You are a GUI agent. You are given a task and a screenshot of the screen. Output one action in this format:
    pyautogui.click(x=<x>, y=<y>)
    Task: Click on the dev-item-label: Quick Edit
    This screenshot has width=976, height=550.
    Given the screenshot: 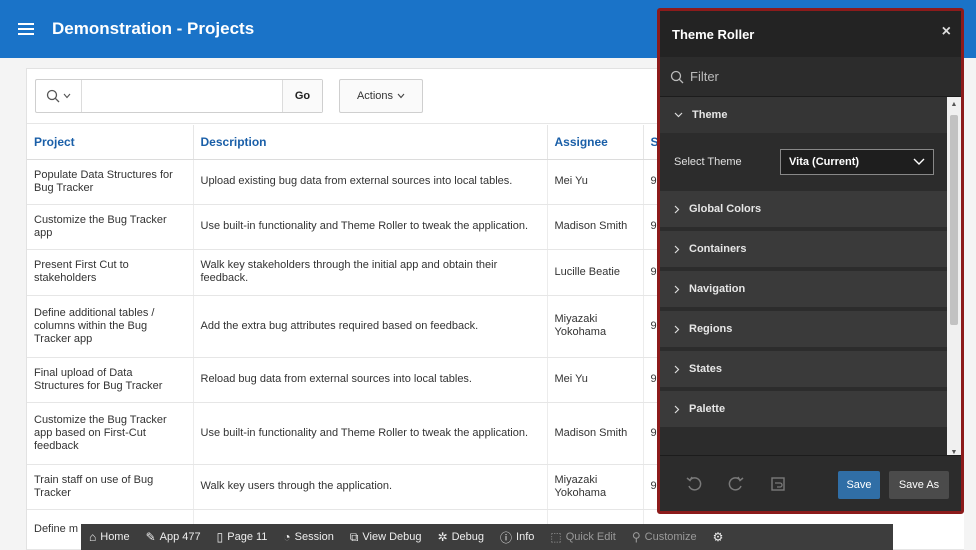 What is the action you would take?
    pyautogui.click(x=590, y=537)
    